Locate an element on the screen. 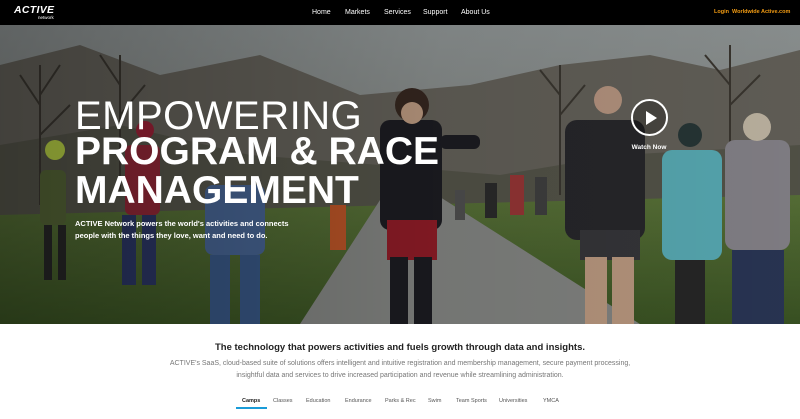 This screenshot has height=419, width=800. play-video-button is located at coordinates (649, 117).